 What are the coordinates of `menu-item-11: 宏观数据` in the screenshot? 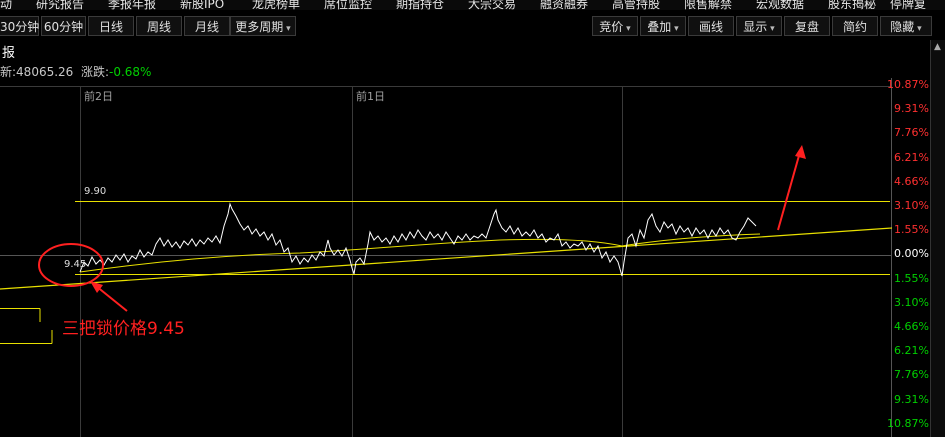 It's located at (780, 5).